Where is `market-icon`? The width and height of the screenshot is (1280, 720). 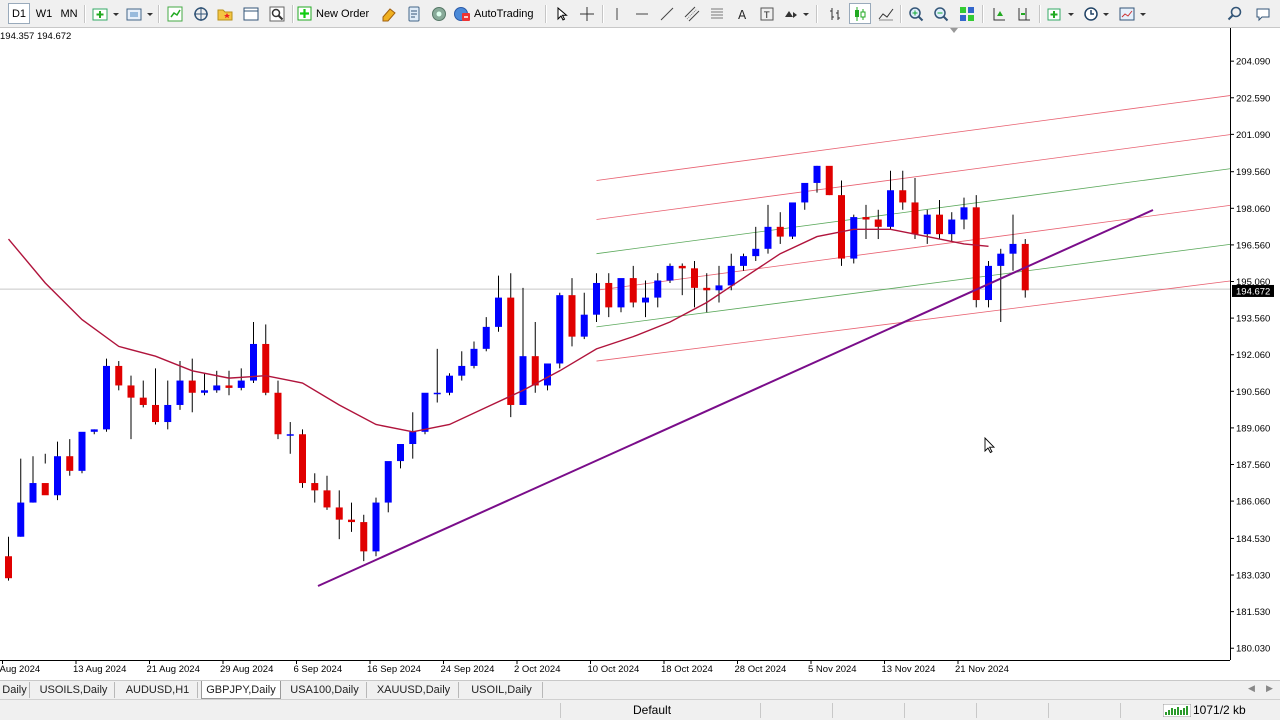 market-icon is located at coordinates (439, 13).